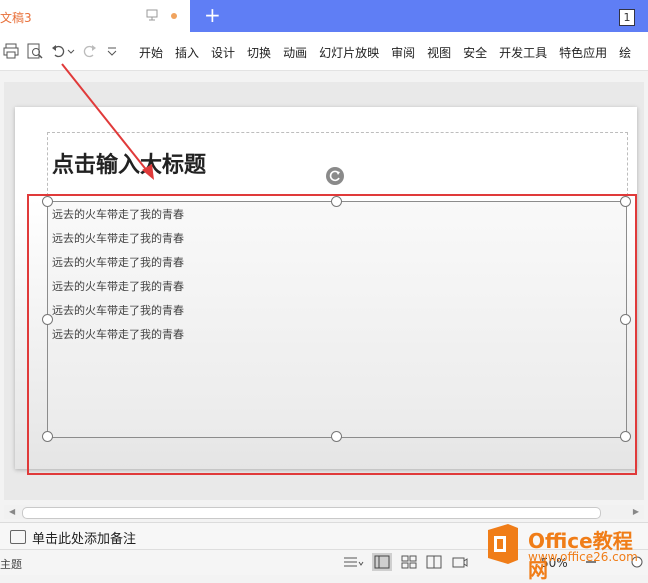  What do you see at coordinates (460, 562) in the screenshot?
I see `presenter-view-icon` at bounding box center [460, 562].